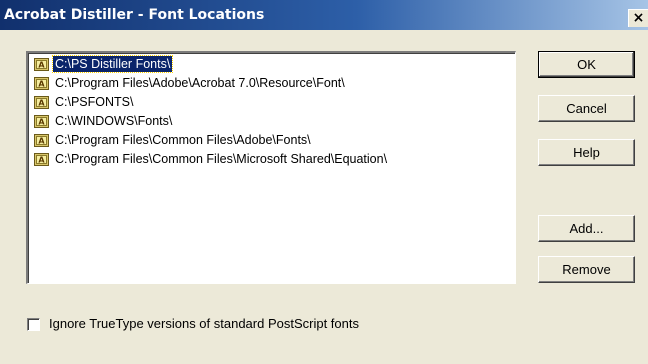  What do you see at coordinates (586, 64) in the screenshot?
I see `ok-button: OK` at bounding box center [586, 64].